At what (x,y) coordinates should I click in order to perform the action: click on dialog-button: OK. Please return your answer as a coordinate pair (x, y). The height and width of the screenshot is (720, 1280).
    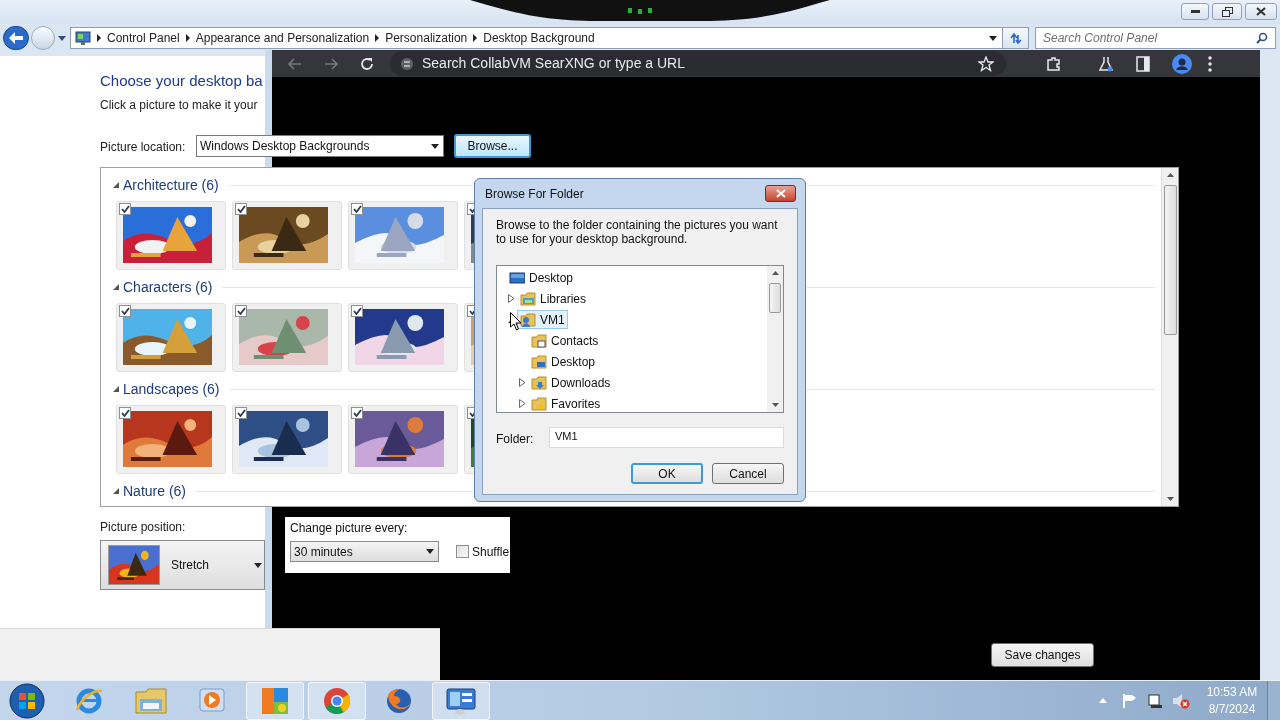
    Looking at the image, I should click on (667, 473).